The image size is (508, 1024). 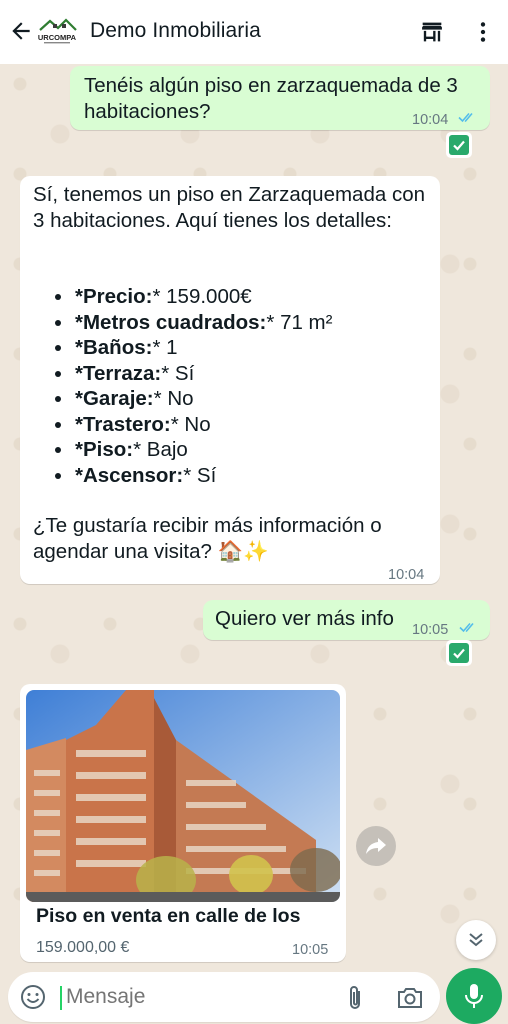 I want to click on scroll-to-bottom-button, so click(x=476, y=940).